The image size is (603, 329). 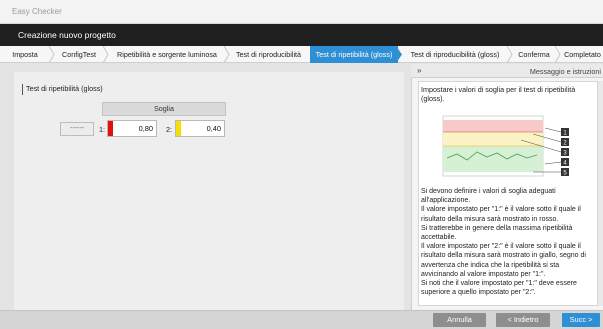 I want to click on tab-ripetibilita-gloss: Test di ripetibilità (gloss), so click(x=354, y=54).